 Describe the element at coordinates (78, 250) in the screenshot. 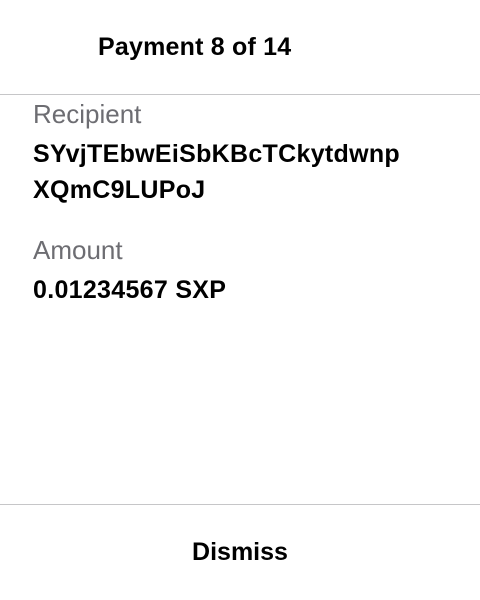

I see `amount-label: Amount` at that location.